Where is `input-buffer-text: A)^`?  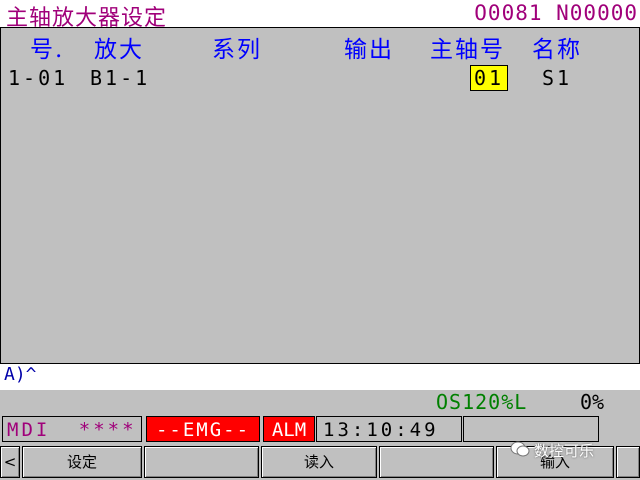
input-buffer-text: A)^ is located at coordinates (20, 374).